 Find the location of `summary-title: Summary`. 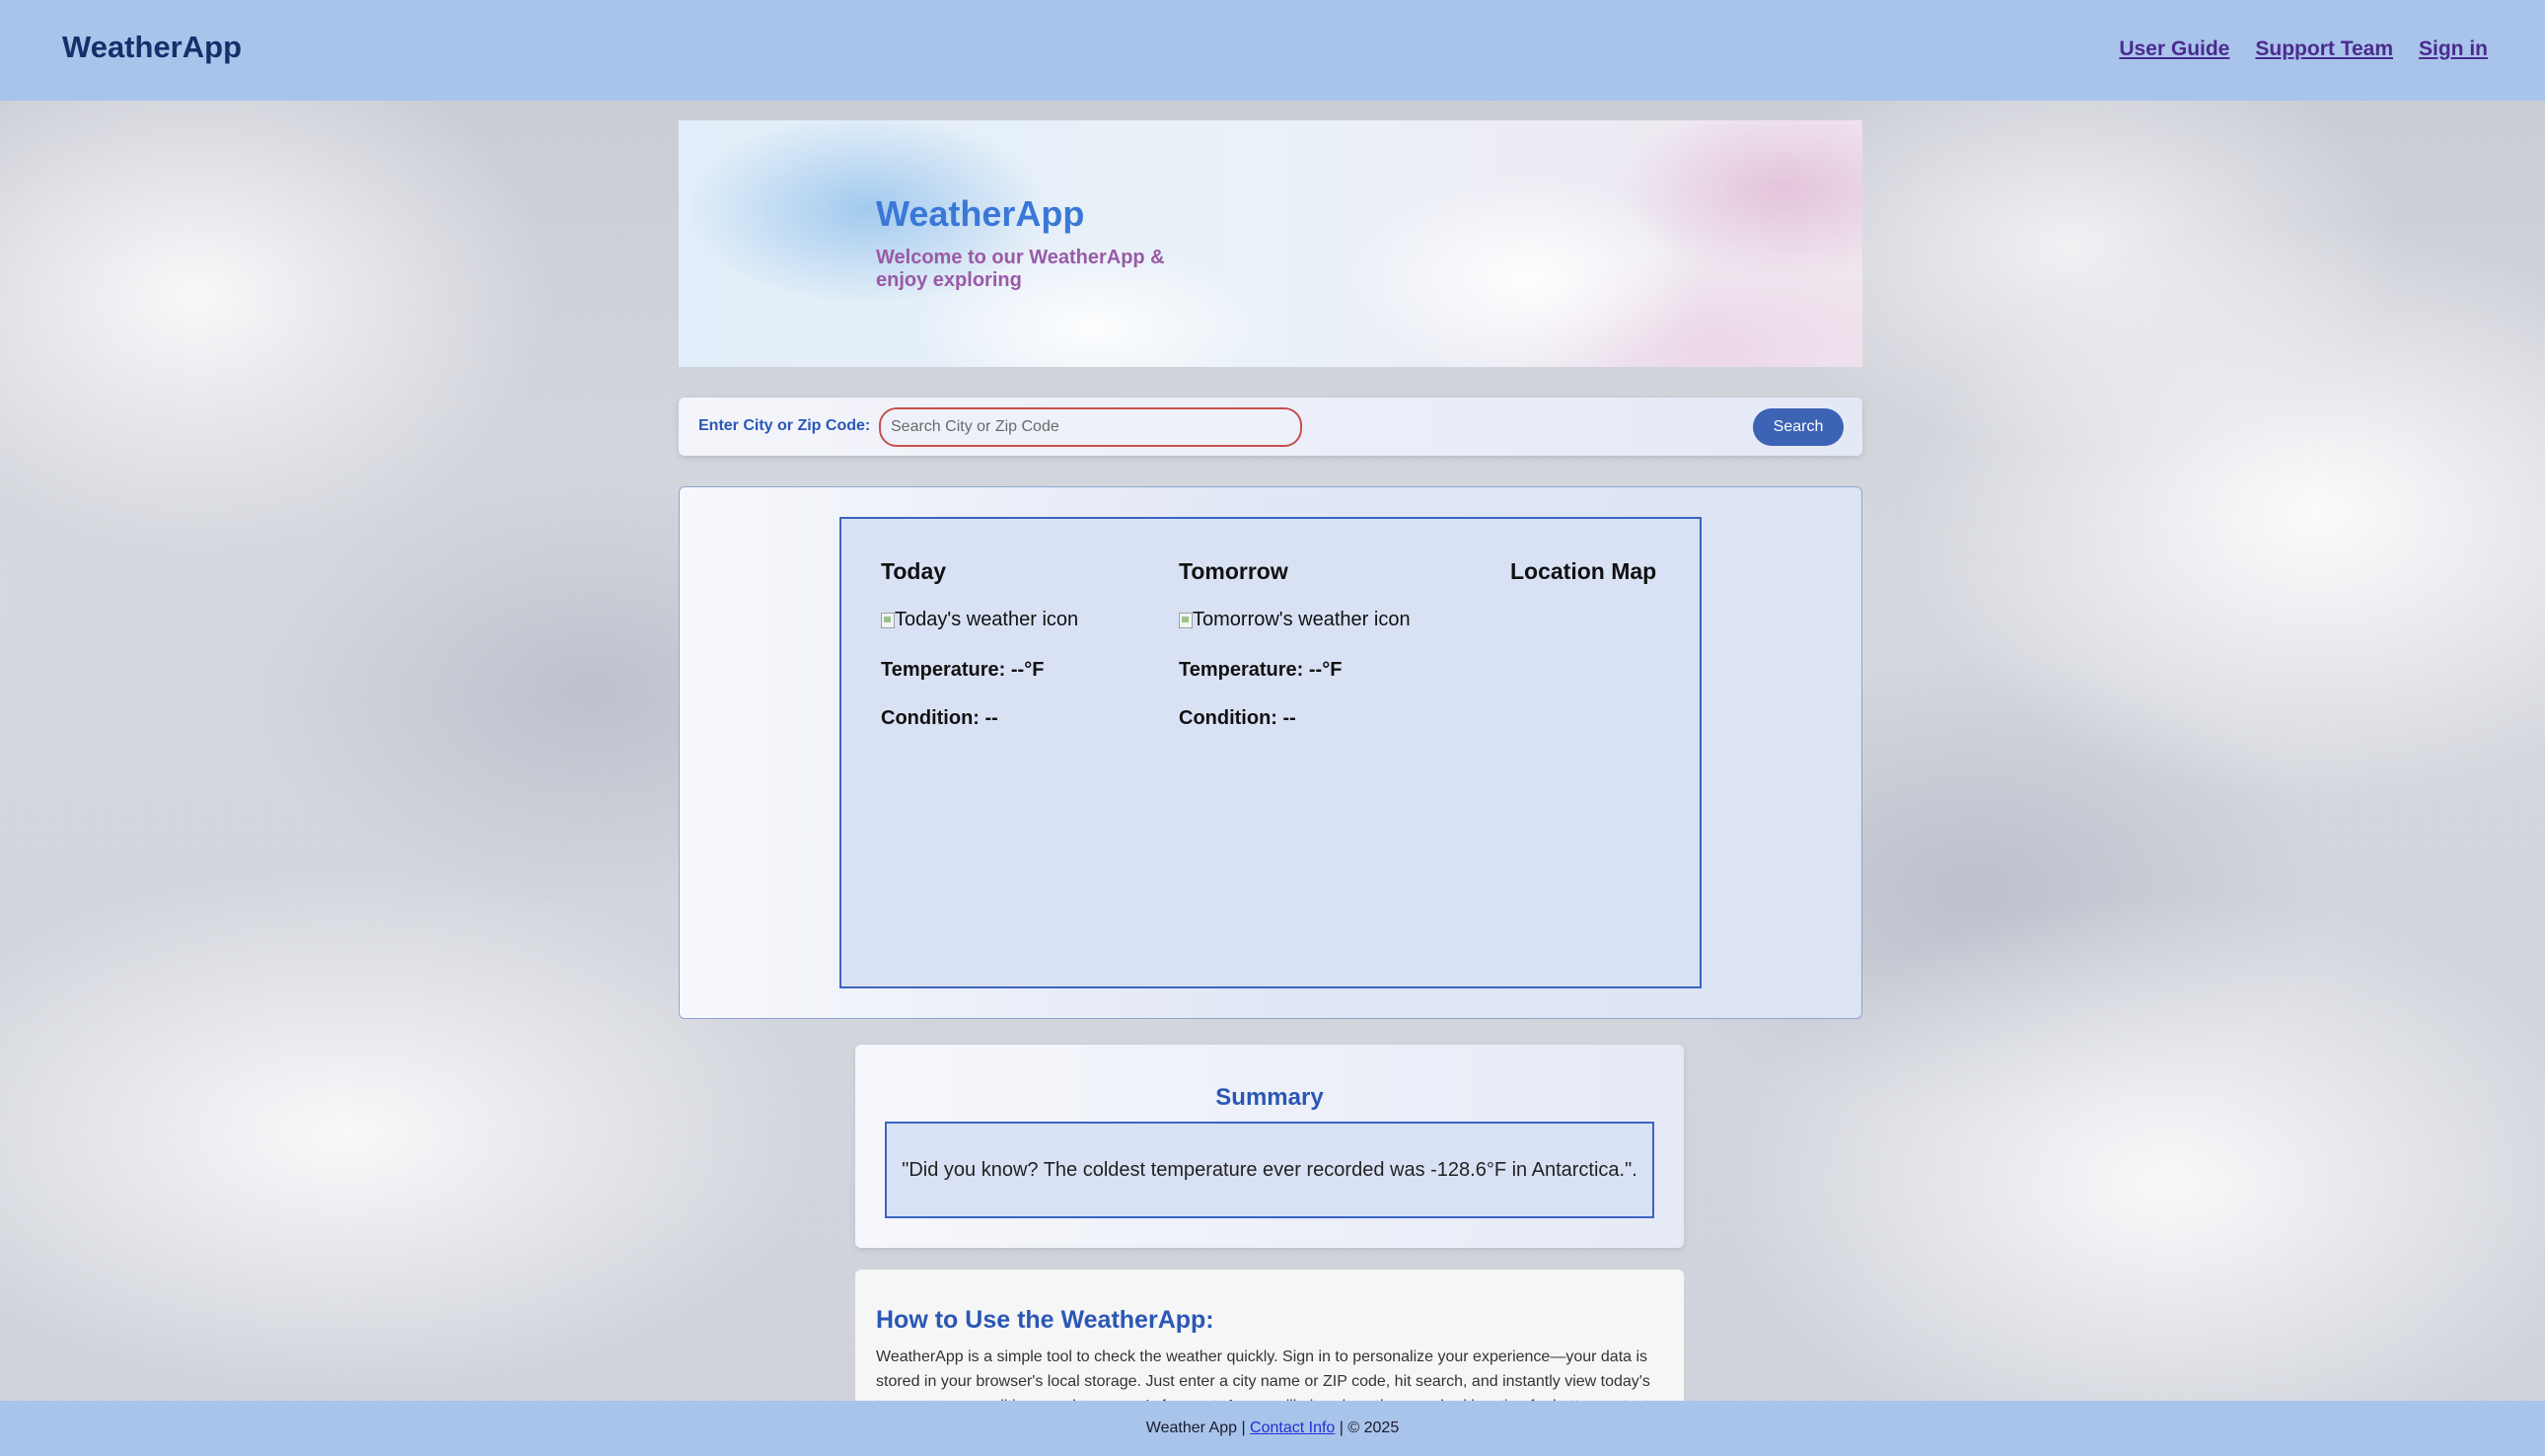

summary-title: Summary is located at coordinates (1269, 1097).